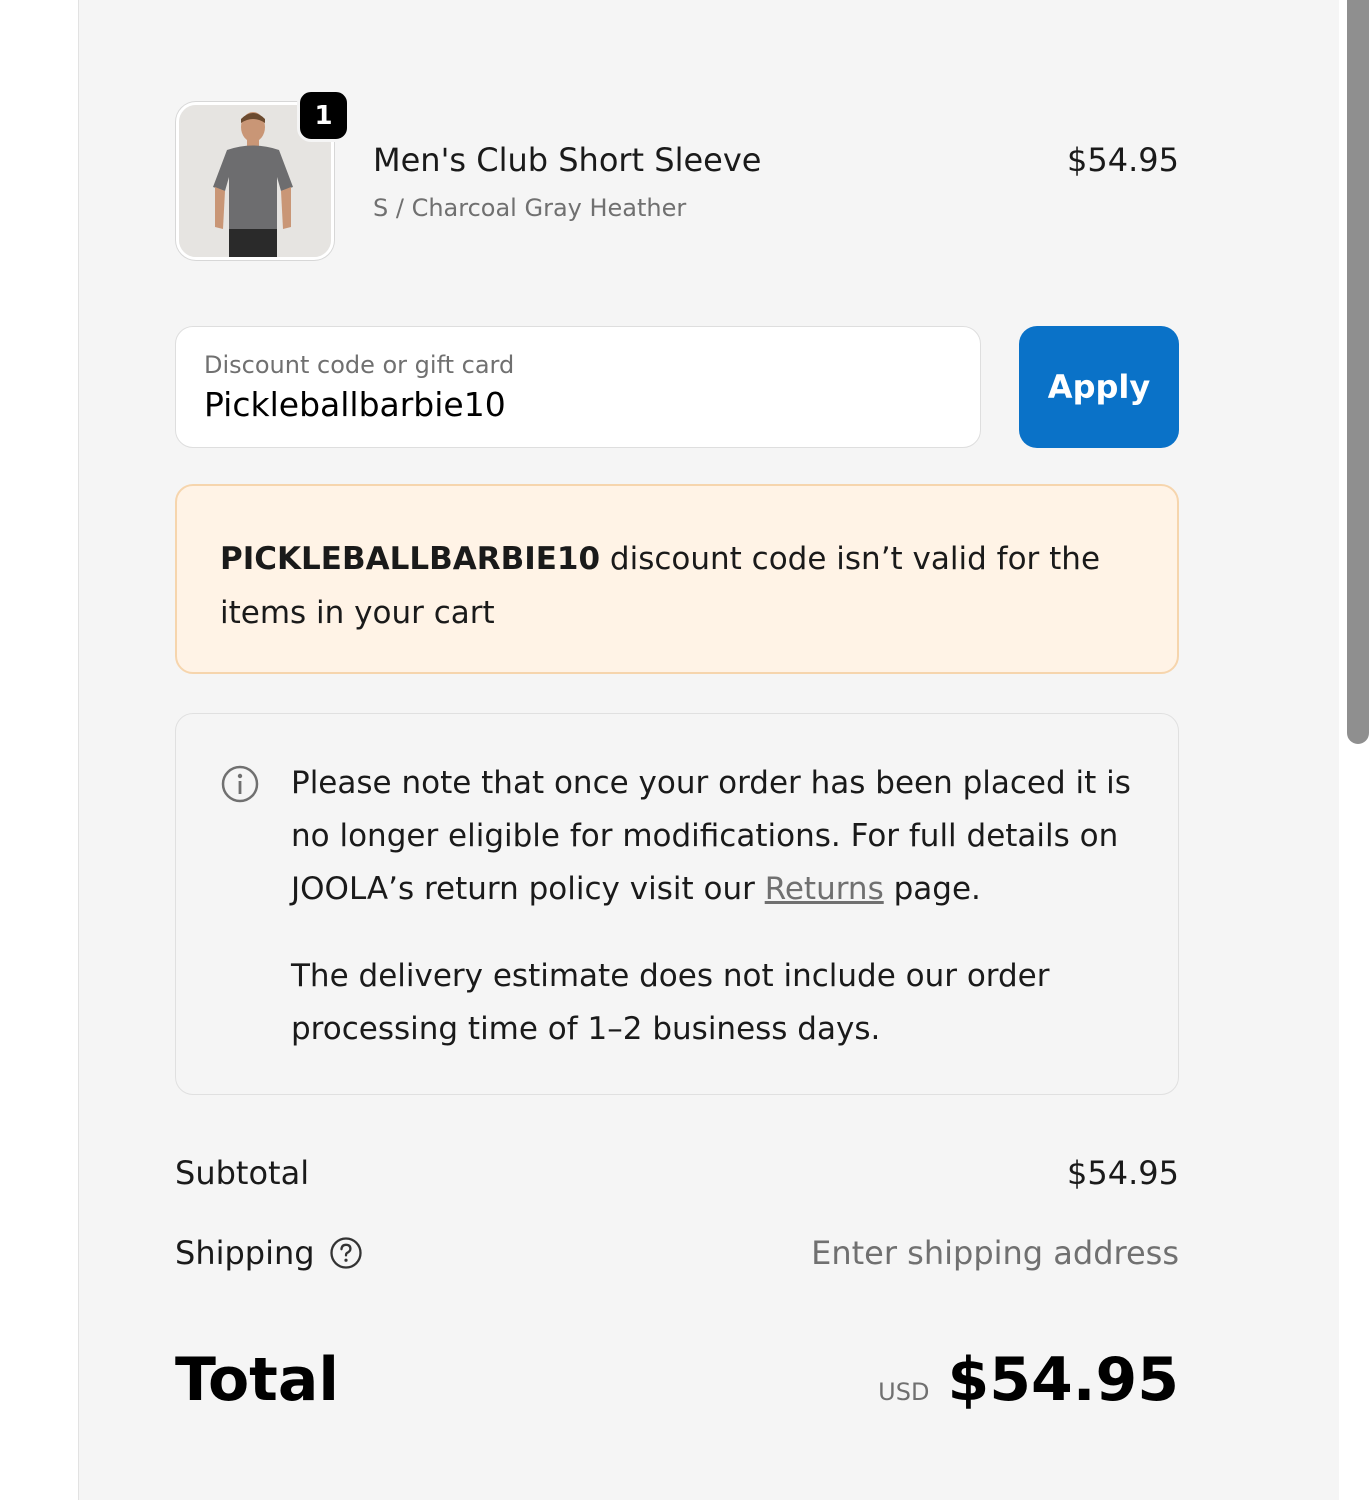 This screenshot has height=1500, width=1371. I want to click on returns-link: Returns, so click(824, 889).